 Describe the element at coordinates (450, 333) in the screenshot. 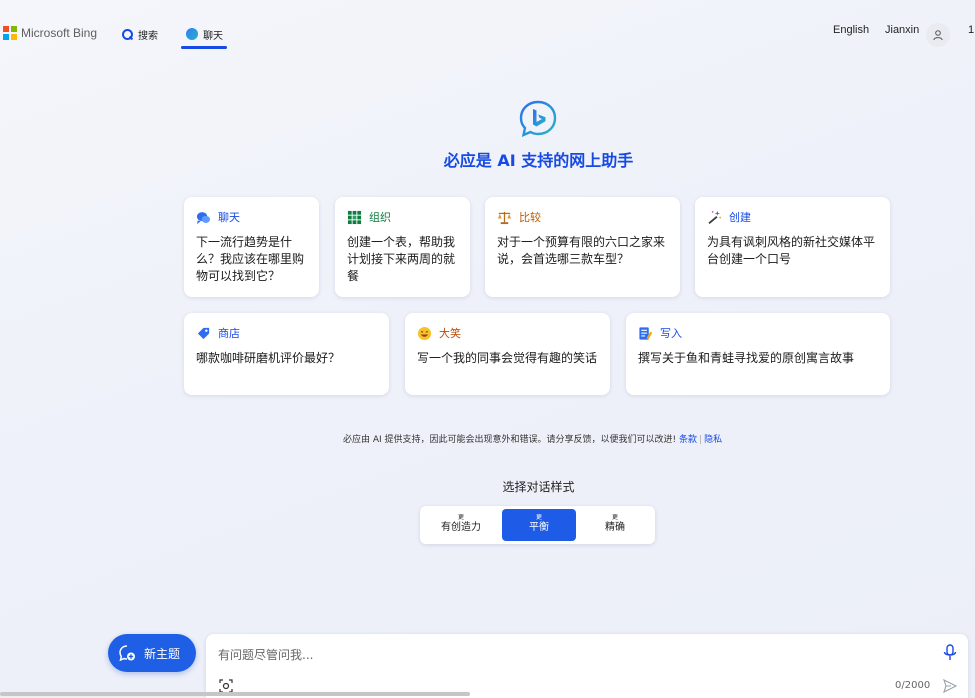

I see `card-label: 大笑` at that location.